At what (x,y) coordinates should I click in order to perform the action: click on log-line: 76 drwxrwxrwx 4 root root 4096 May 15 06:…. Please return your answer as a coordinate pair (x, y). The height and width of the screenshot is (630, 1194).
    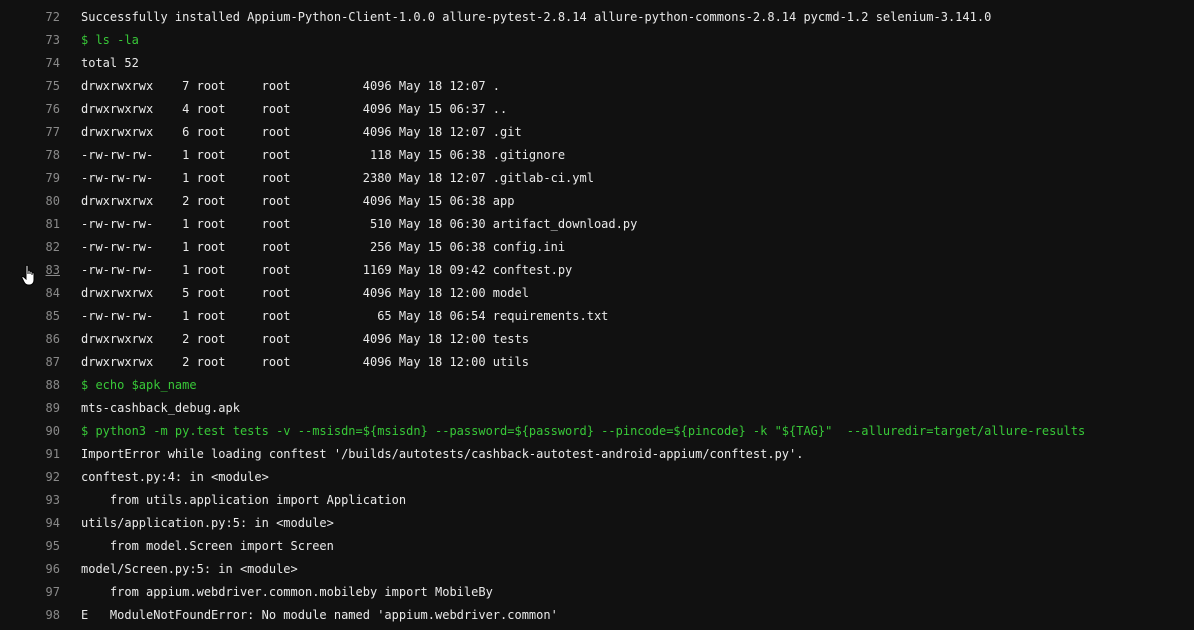
    Looking at the image, I should click on (597, 109).